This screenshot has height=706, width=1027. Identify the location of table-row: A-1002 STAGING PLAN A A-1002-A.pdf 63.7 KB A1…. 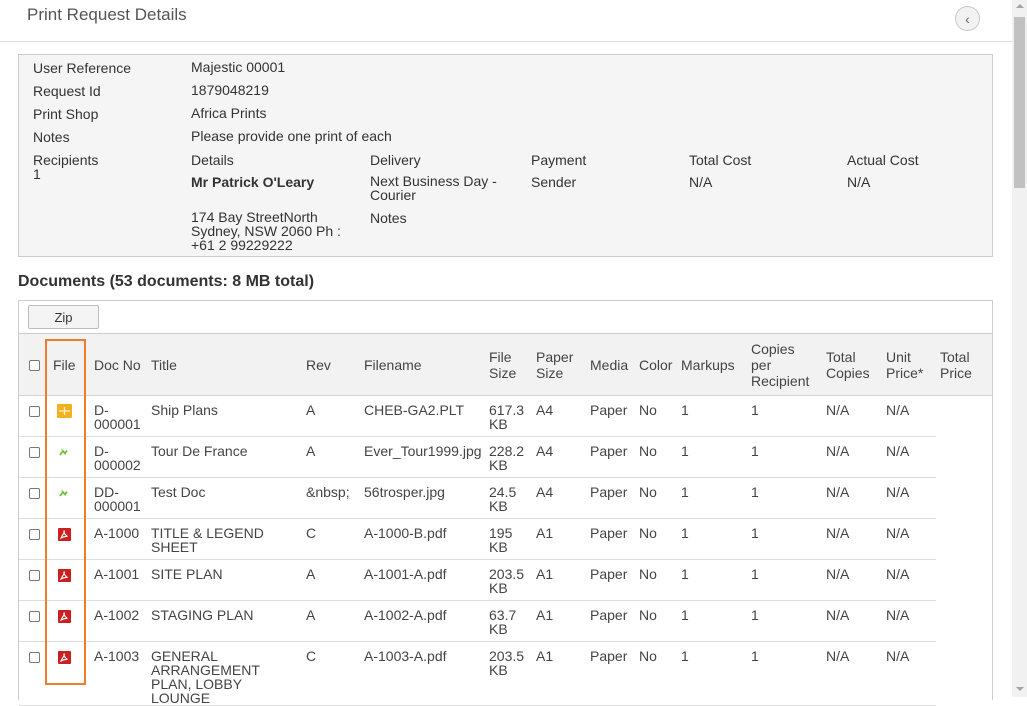
(505, 621).